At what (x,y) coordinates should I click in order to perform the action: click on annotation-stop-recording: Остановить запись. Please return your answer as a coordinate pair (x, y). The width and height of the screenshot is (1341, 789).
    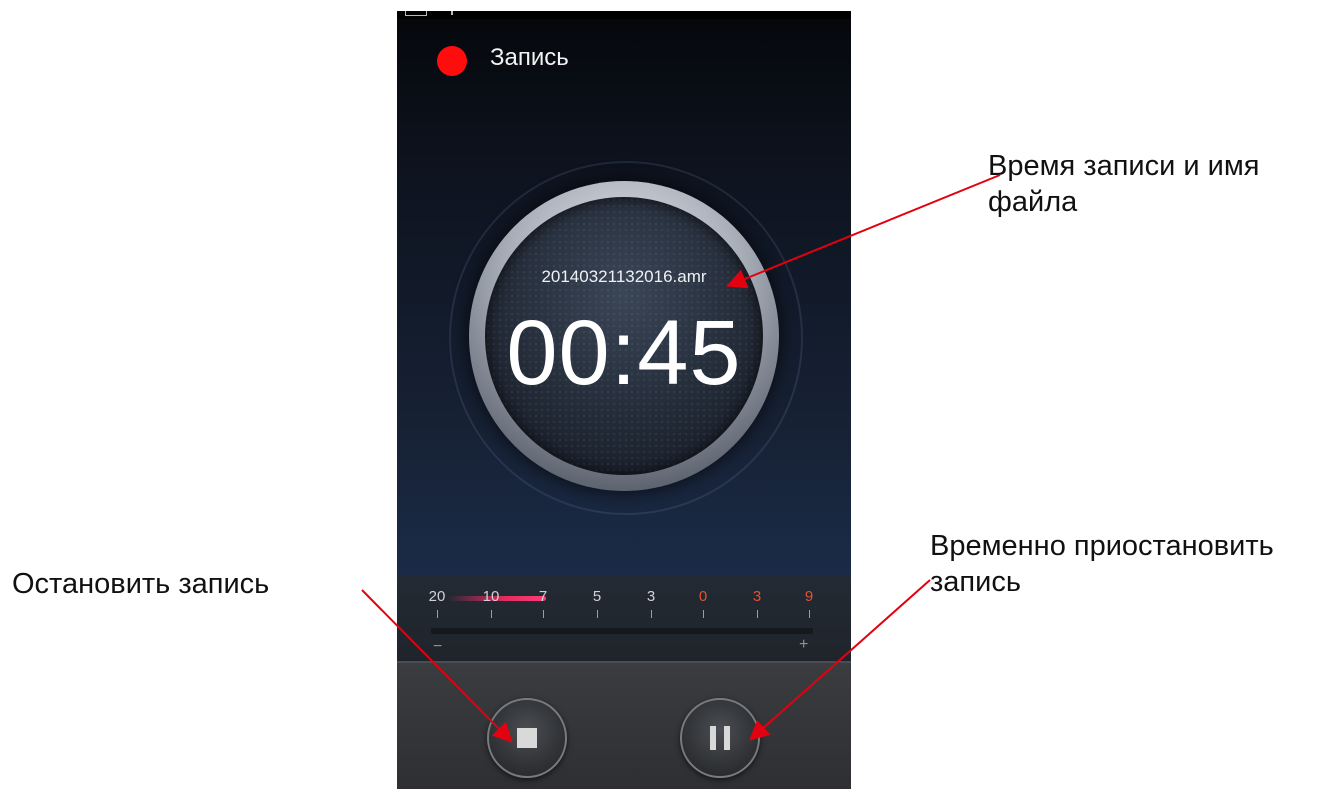
    Looking at the image, I should click on (141, 584).